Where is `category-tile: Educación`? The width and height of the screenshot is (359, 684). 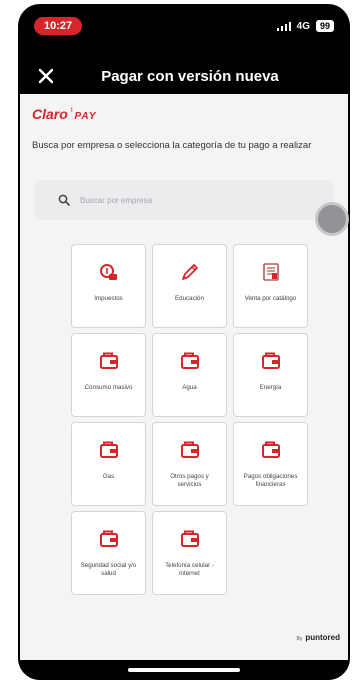
category-tile: Educación is located at coordinates (189, 286).